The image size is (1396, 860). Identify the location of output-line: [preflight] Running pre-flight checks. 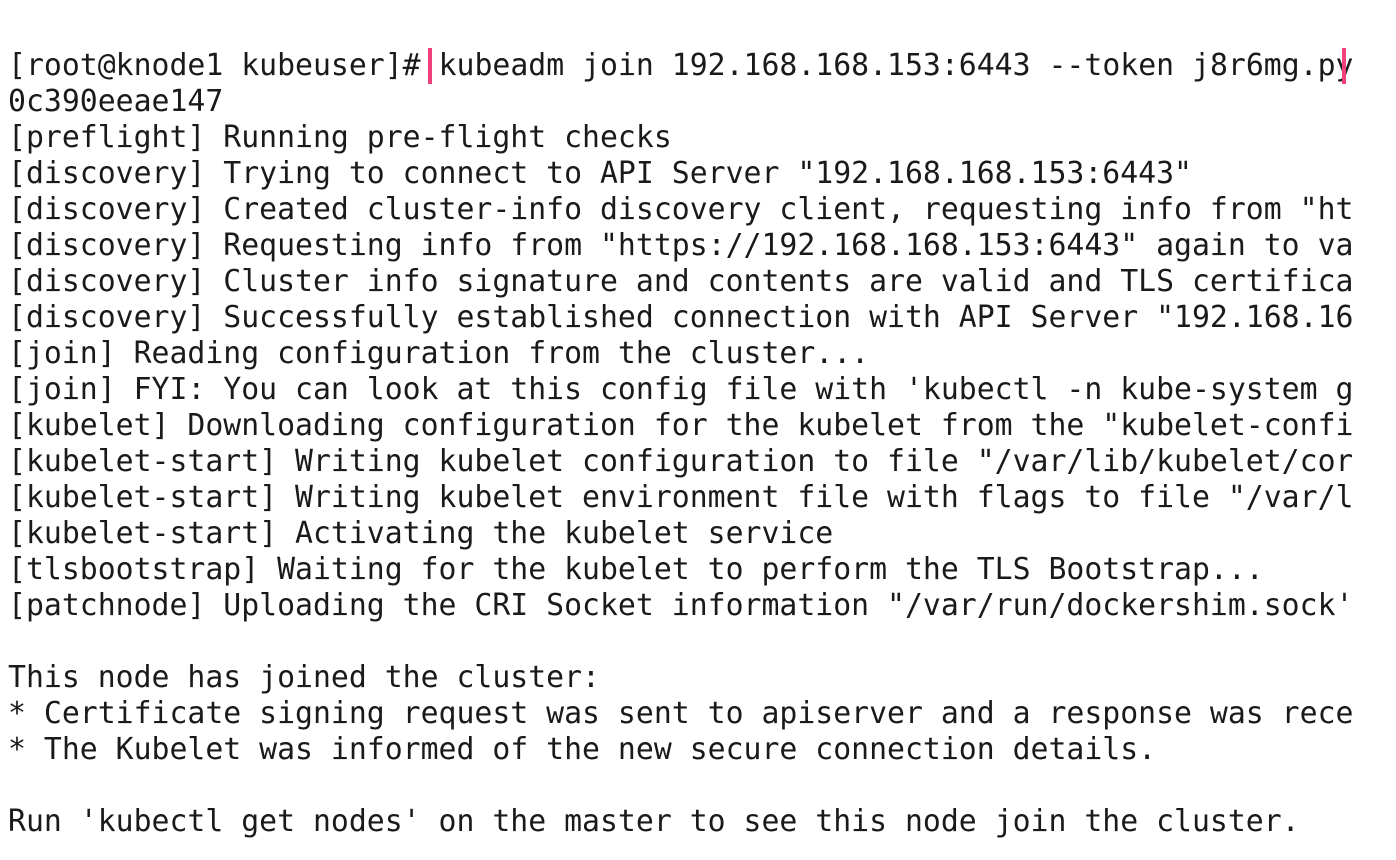
(340, 137).